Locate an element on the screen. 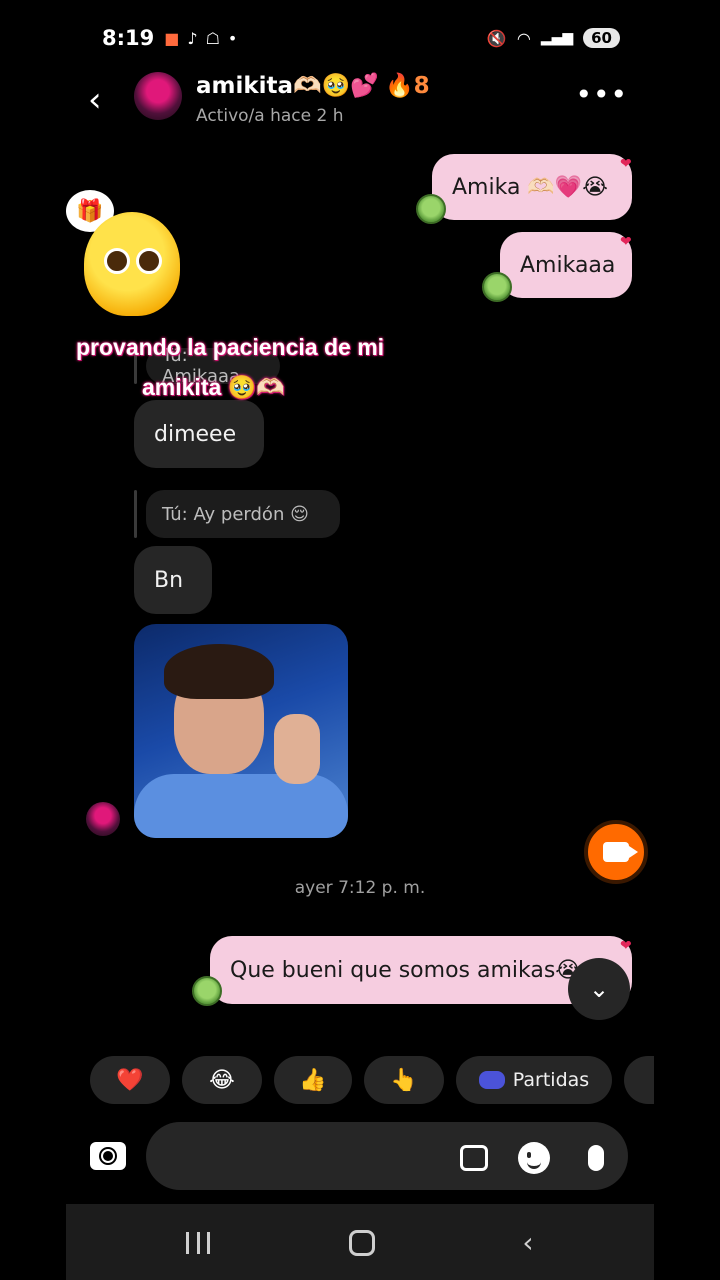 The height and width of the screenshot is (1280, 720). back-nav-icon: ‹ is located at coordinates (528, 1242).